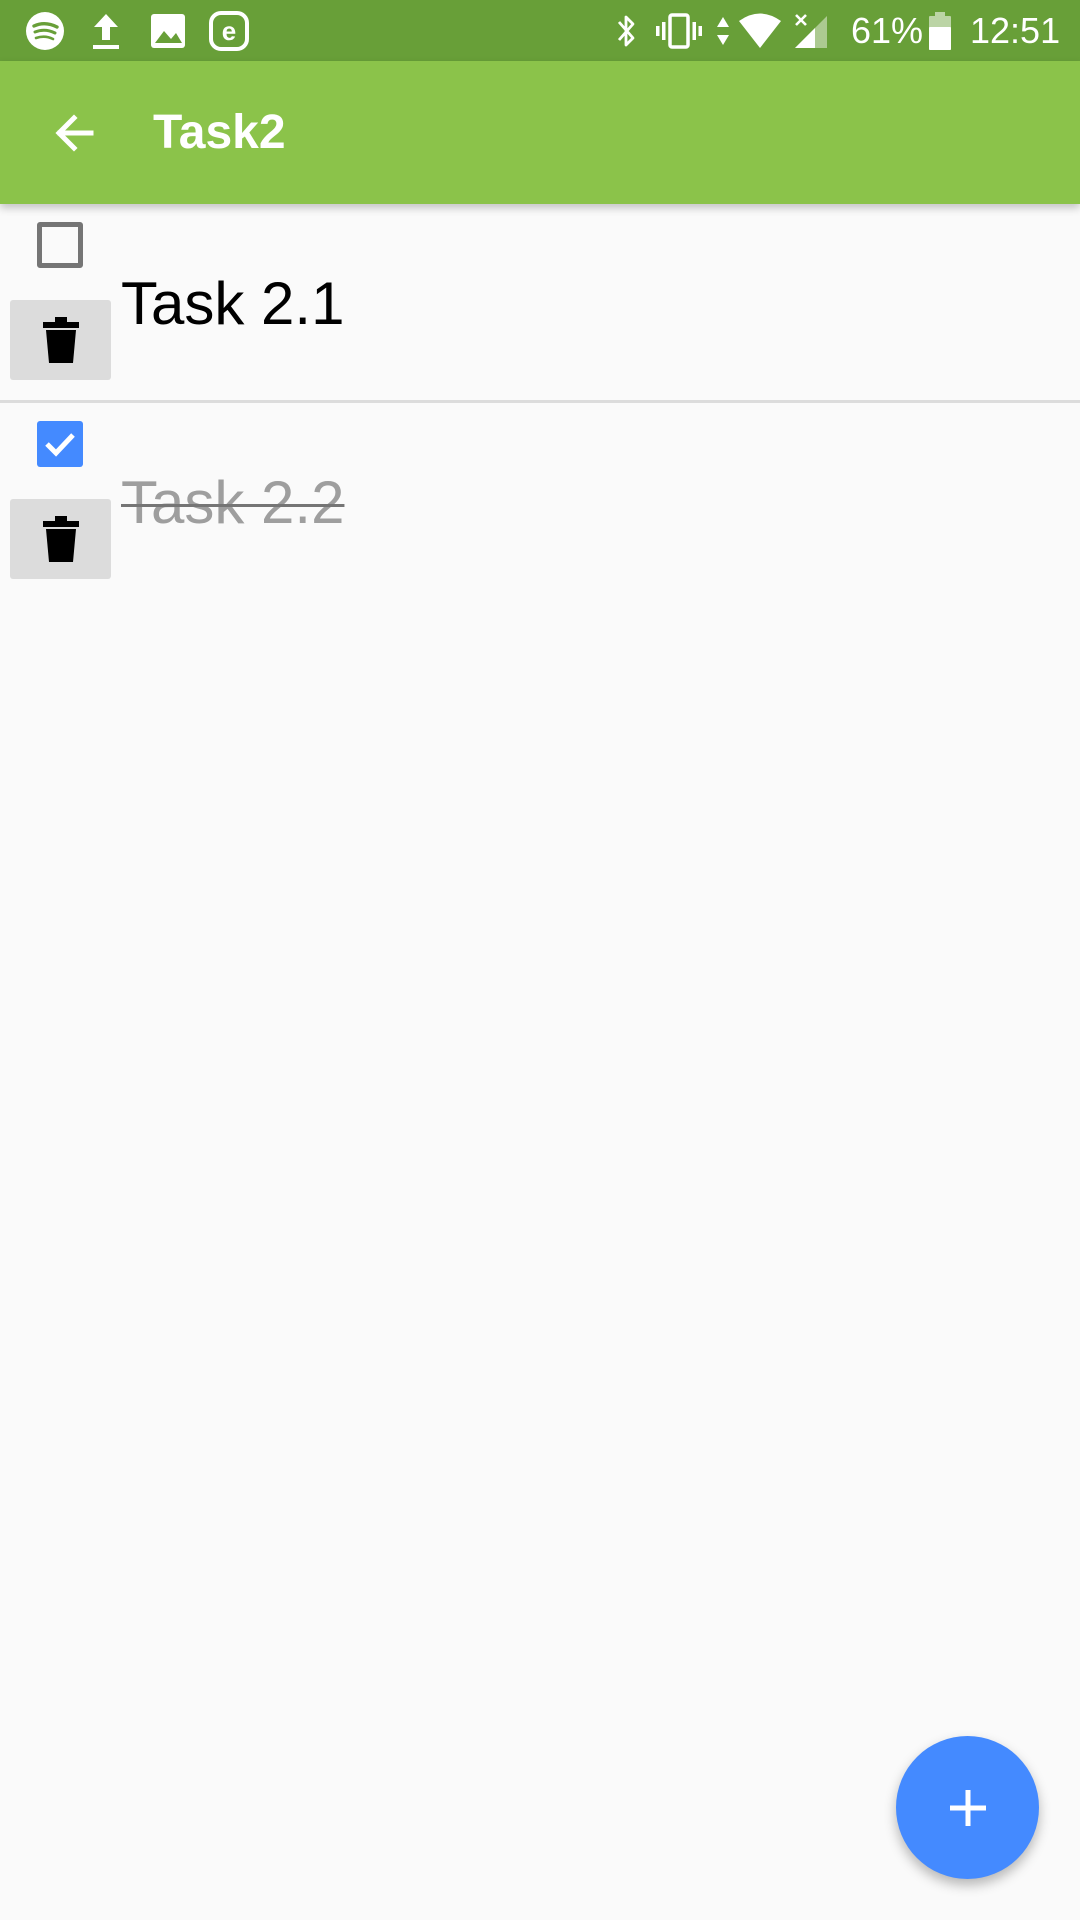 This screenshot has width=1080, height=1920. I want to click on task-label: Task 2.2, so click(233, 502).